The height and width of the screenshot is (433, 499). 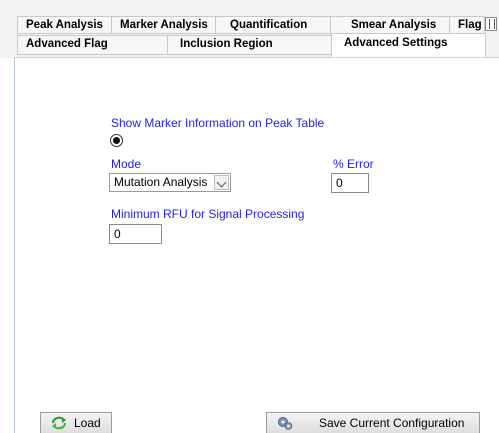 I want to click on chevron-down-icon, so click(x=221, y=182).